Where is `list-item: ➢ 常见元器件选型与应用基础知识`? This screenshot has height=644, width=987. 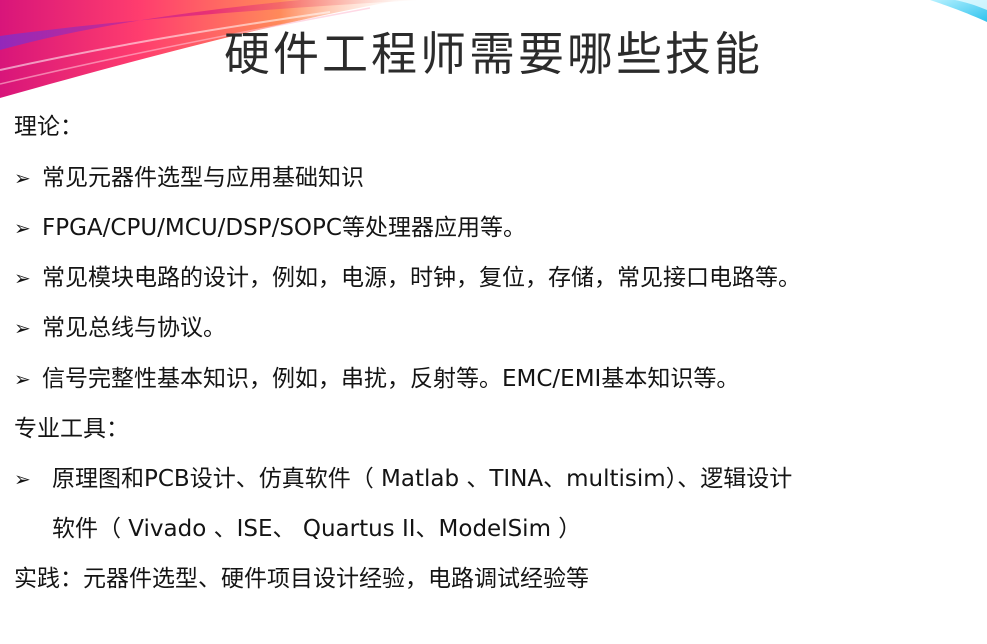 list-item: ➢ 常见元器件选型与应用基础知识 is located at coordinates (189, 178).